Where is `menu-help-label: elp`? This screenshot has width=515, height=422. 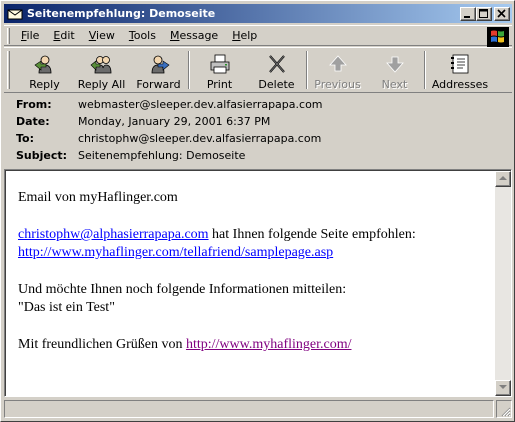
menu-help-label: elp is located at coordinates (249, 35).